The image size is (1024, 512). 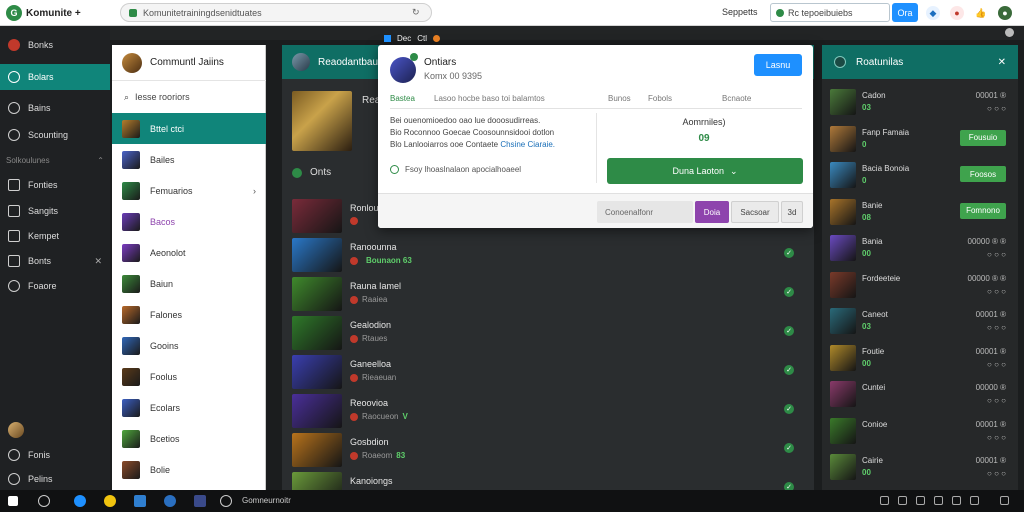 I want to click on shield-icon: ◆, so click(x=933, y=13).